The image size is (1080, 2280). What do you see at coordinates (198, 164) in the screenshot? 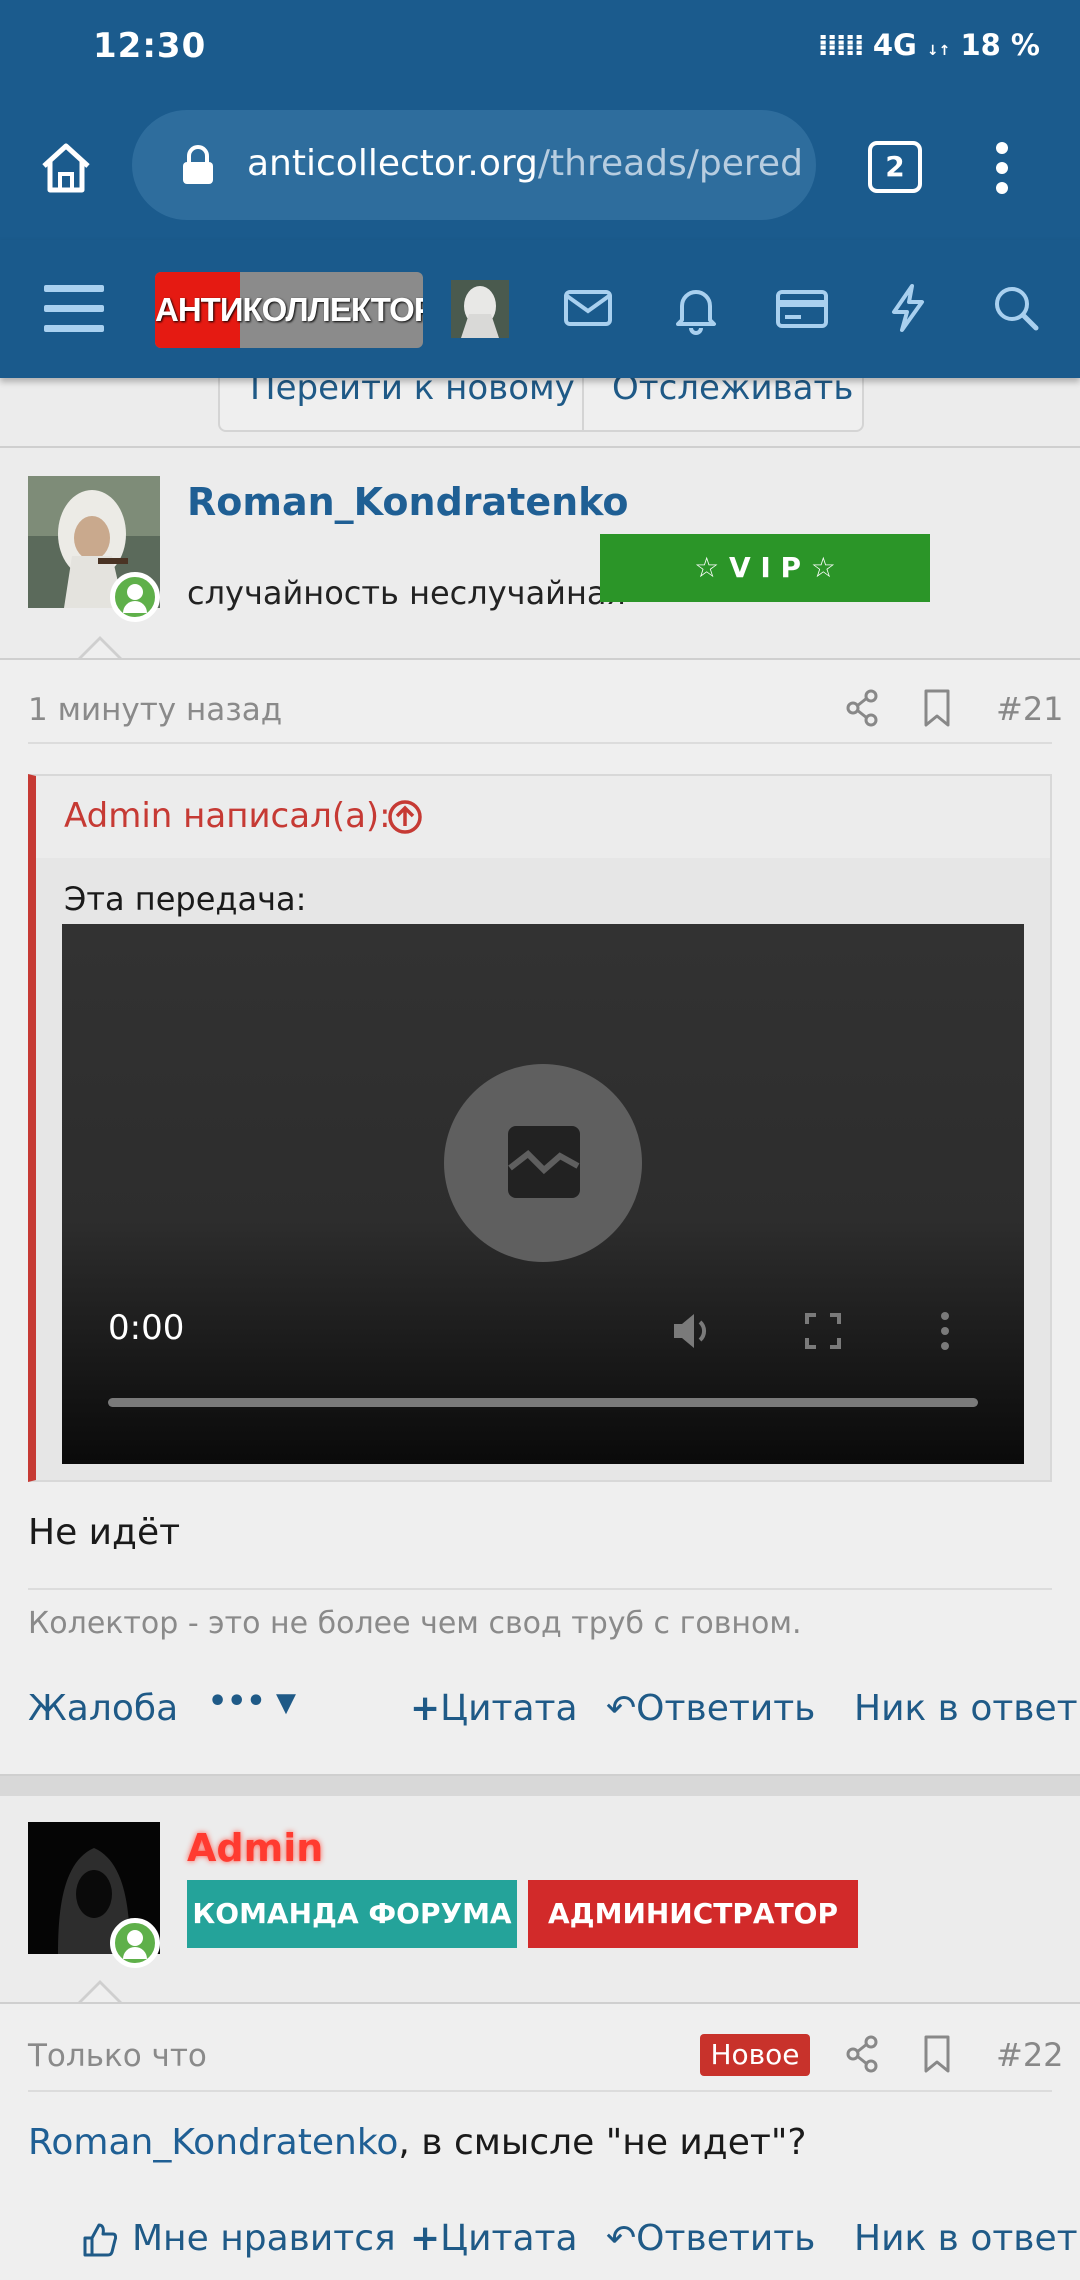
I see `lock-icon` at bounding box center [198, 164].